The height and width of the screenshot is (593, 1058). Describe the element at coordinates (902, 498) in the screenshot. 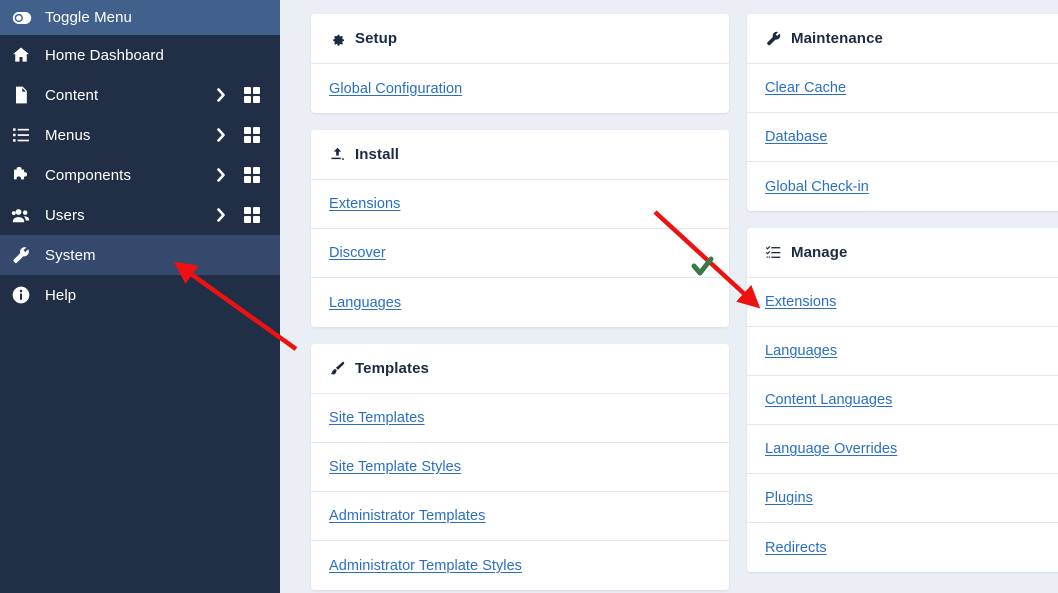

I see `card-row: Plugins` at that location.